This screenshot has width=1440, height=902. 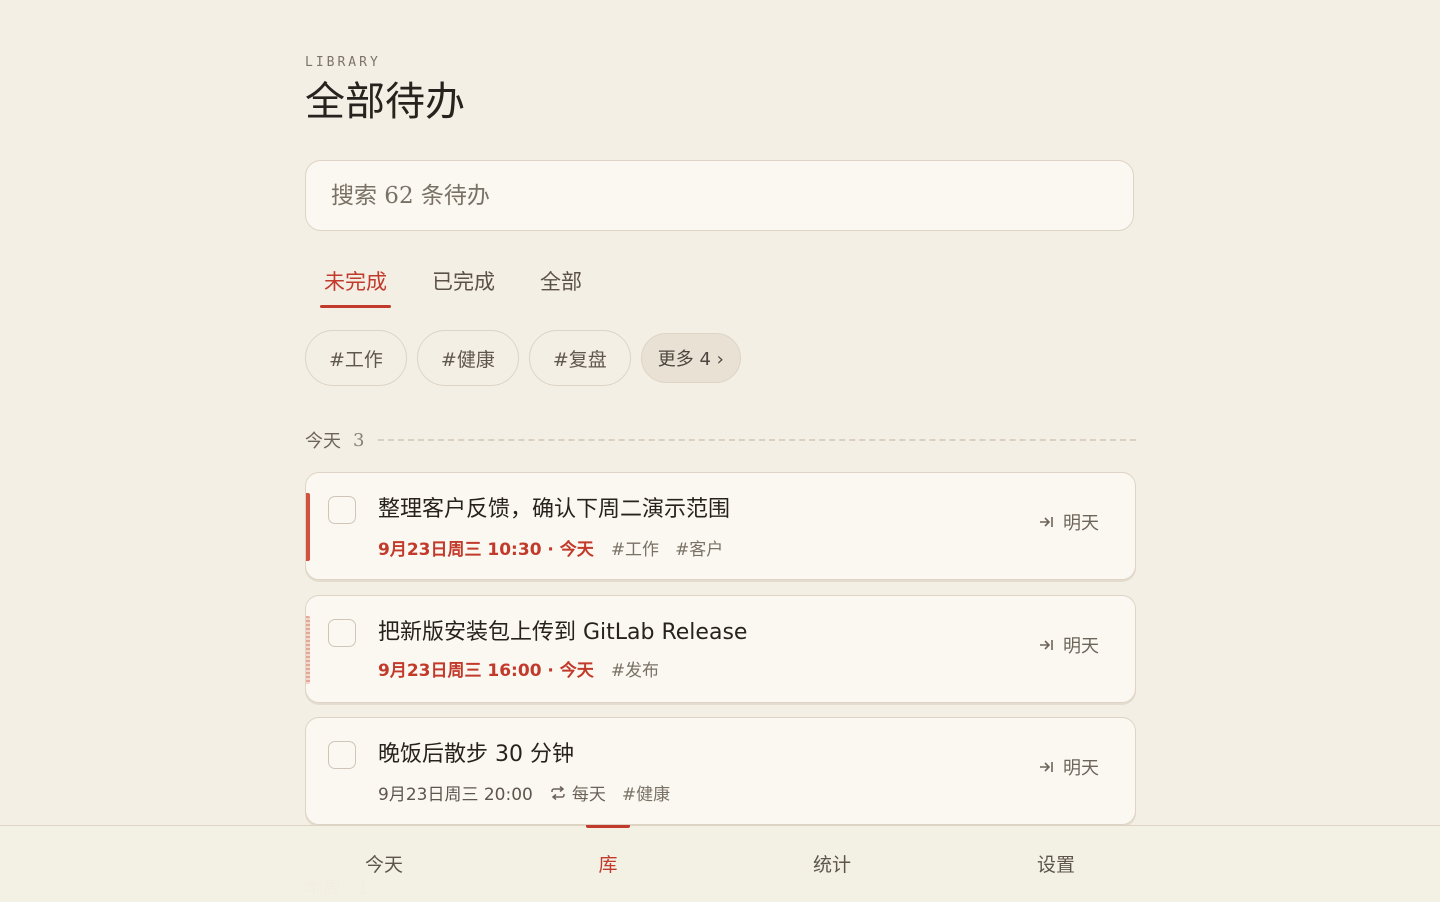 What do you see at coordinates (343, 62) in the screenshot?
I see `page-eyebrow: LIBRARY` at bounding box center [343, 62].